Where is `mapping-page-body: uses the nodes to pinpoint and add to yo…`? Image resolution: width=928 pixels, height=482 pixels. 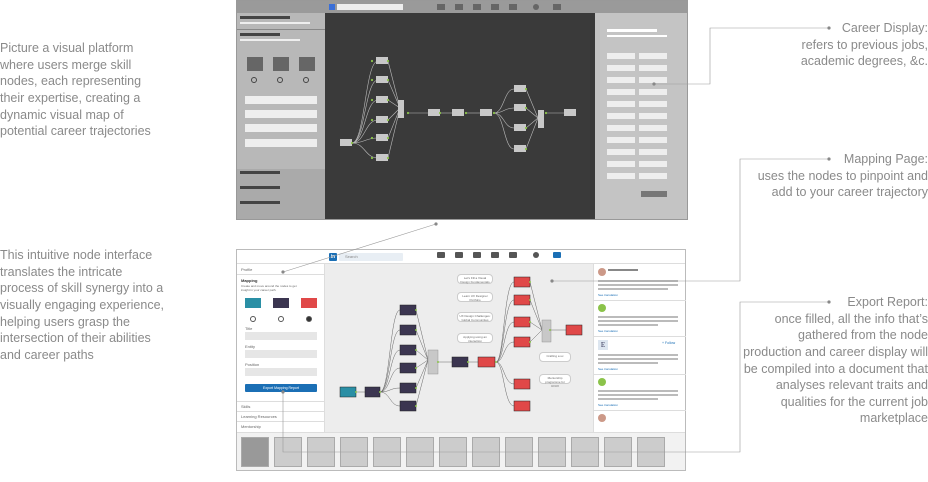
mapping-page-body: uses the nodes to pinpoint and add to yo… is located at coordinates (842, 184).